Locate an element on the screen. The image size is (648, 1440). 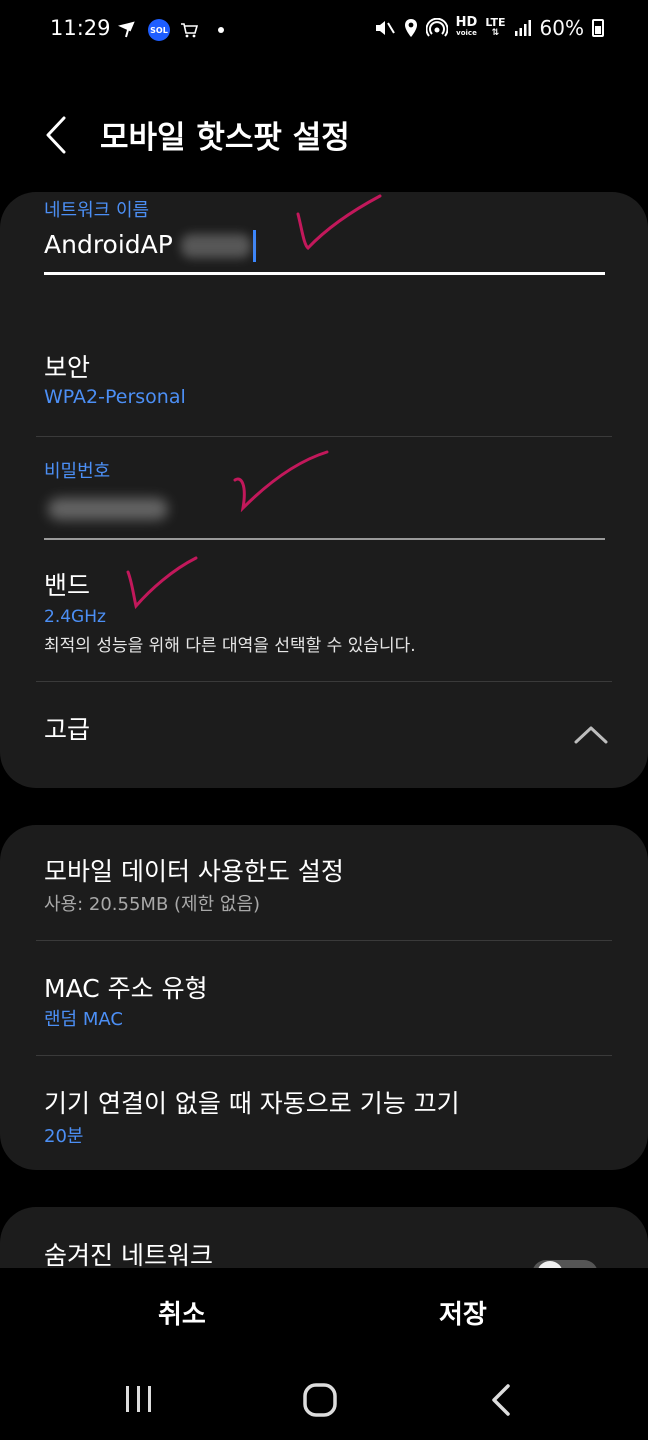
password-field is located at coordinates (109, 508).